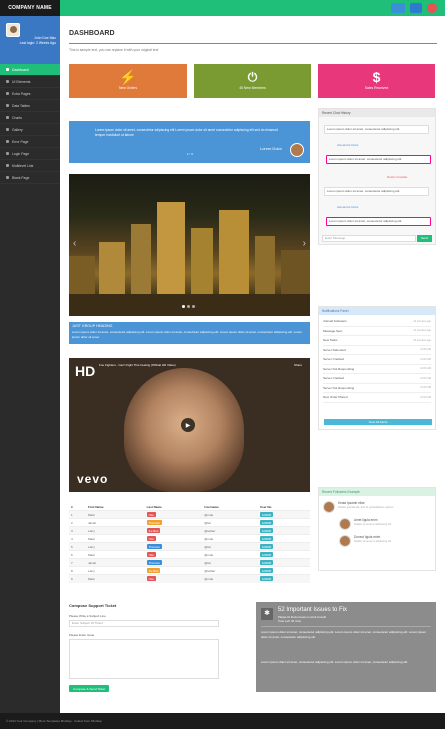 Image resolution: width=445 pixels, height=729 pixels. Describe the element at coordinates (30, 8) in the screenshot. I see `brand-logo: COMPANY NAME` at that location.